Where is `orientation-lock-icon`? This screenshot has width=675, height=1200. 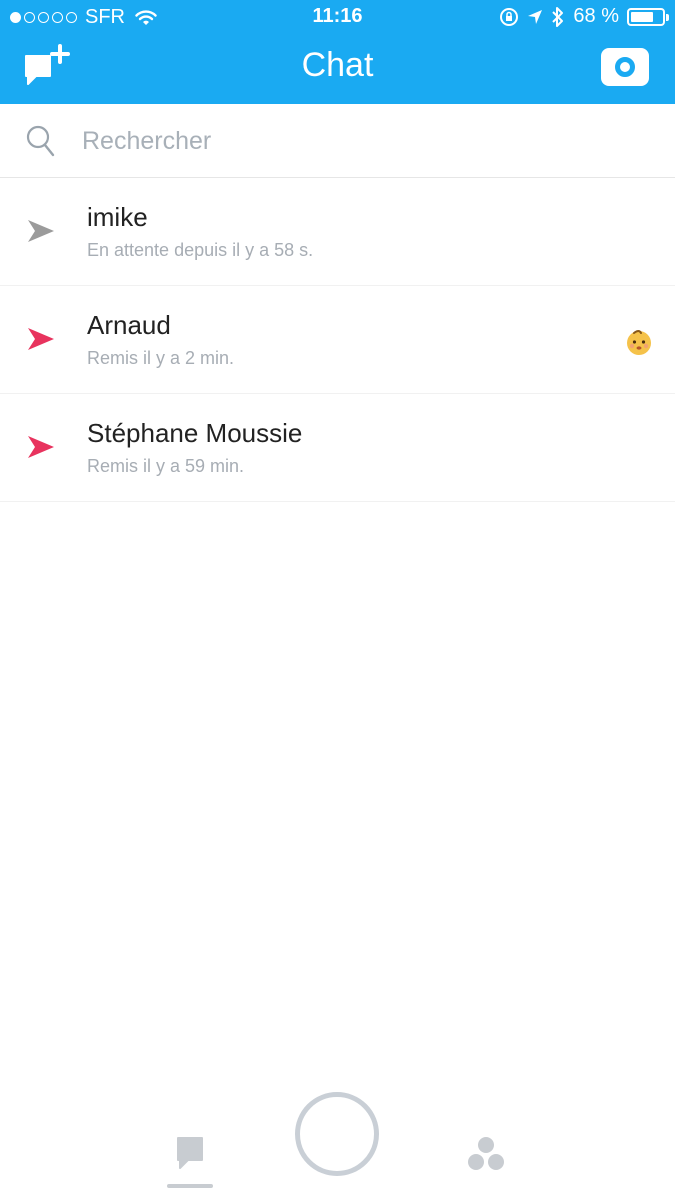
orientation-lock-icon is located at coordinates (509, 16).